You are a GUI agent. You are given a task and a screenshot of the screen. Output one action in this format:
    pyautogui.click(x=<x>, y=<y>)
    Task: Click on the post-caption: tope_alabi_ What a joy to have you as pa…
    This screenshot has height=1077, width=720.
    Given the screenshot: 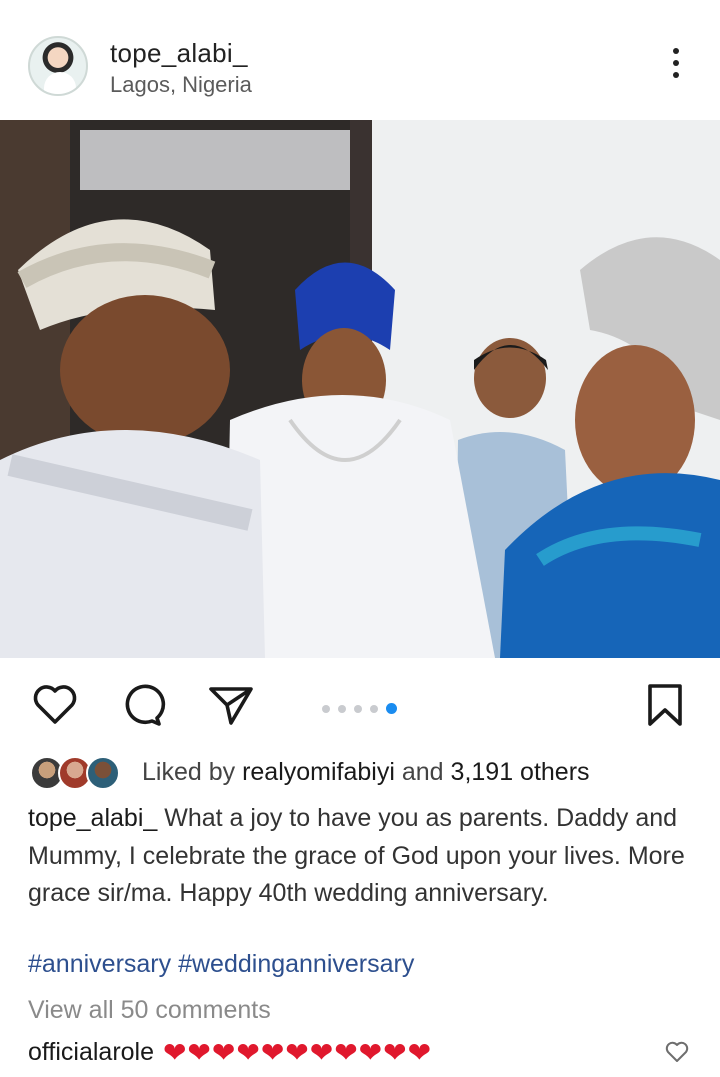 What is the action you would take?
    pyautogui.click(x=368, y=856)
    